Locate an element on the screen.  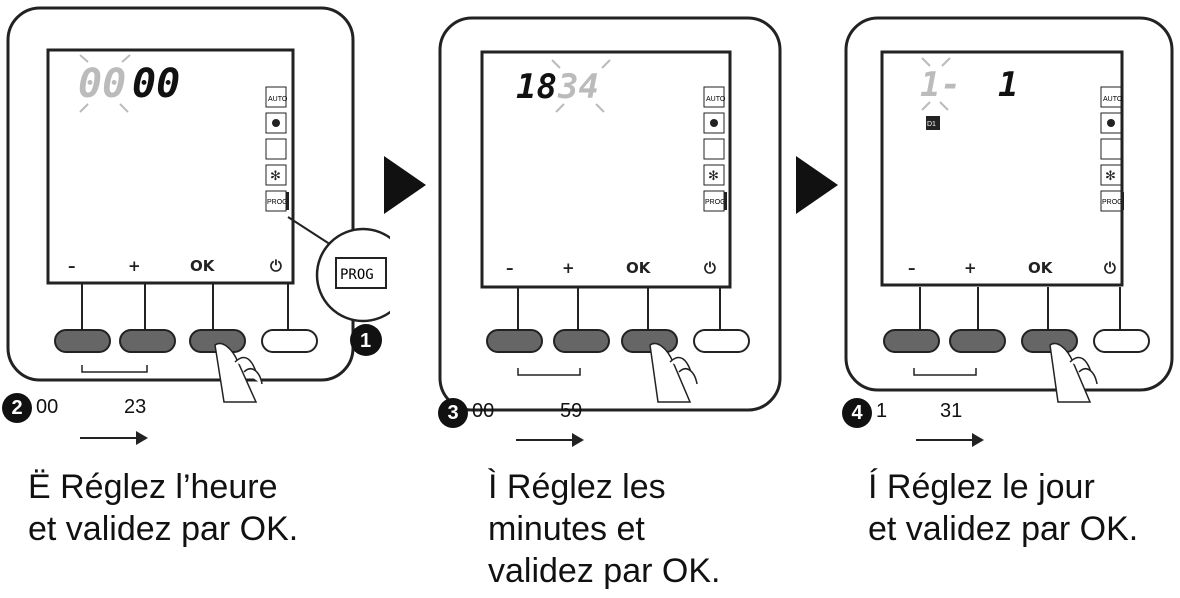
step-badge: 4 is located at coordinates (857, 413).